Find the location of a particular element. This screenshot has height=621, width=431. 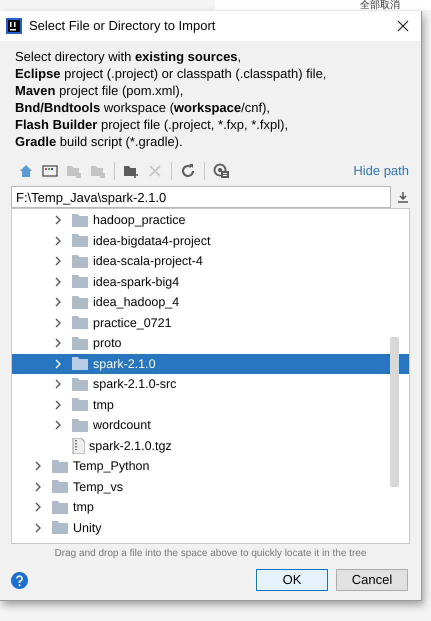

tree-item-label: Temp_vs is located at coordinates (98, 486).